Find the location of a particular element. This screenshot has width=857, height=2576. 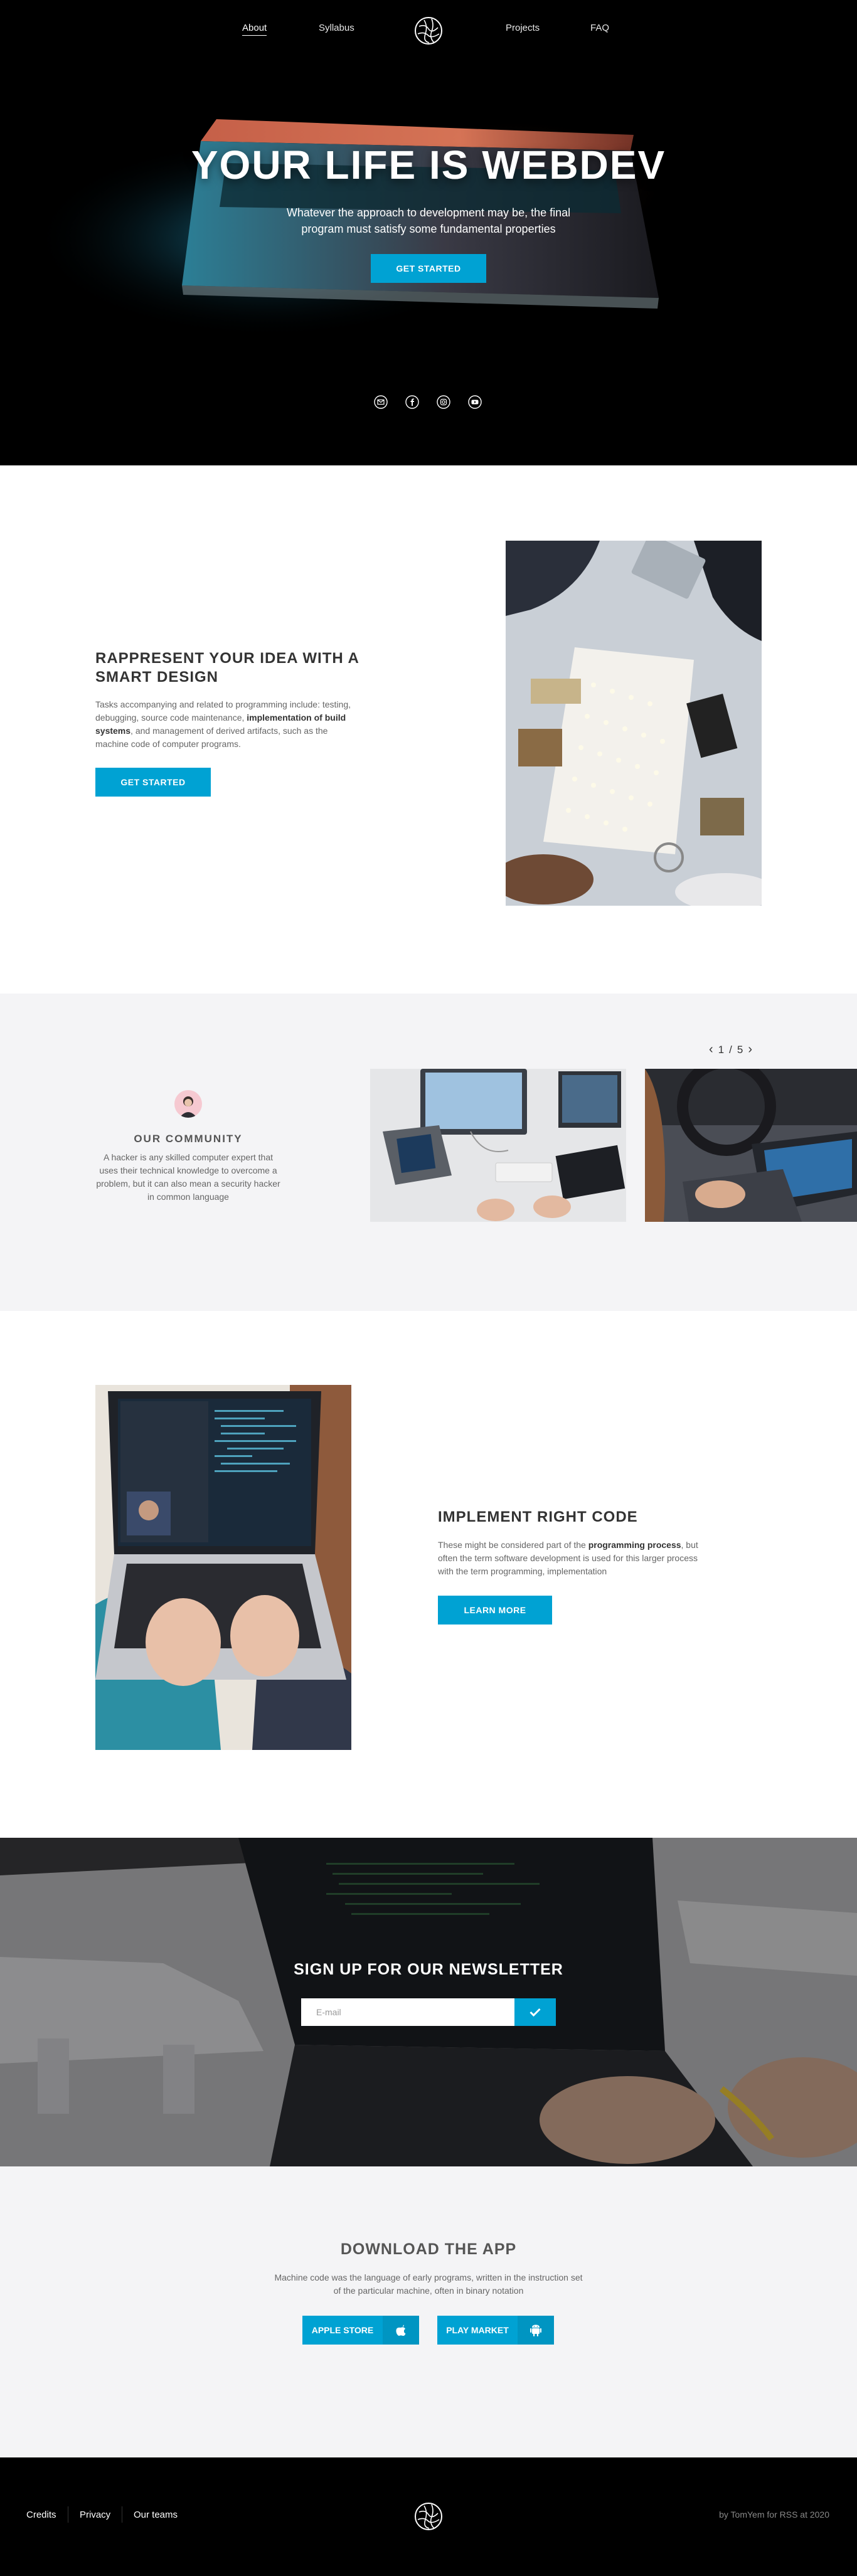

get-started-button: GET STARTED is located at coordinates (428, 268).